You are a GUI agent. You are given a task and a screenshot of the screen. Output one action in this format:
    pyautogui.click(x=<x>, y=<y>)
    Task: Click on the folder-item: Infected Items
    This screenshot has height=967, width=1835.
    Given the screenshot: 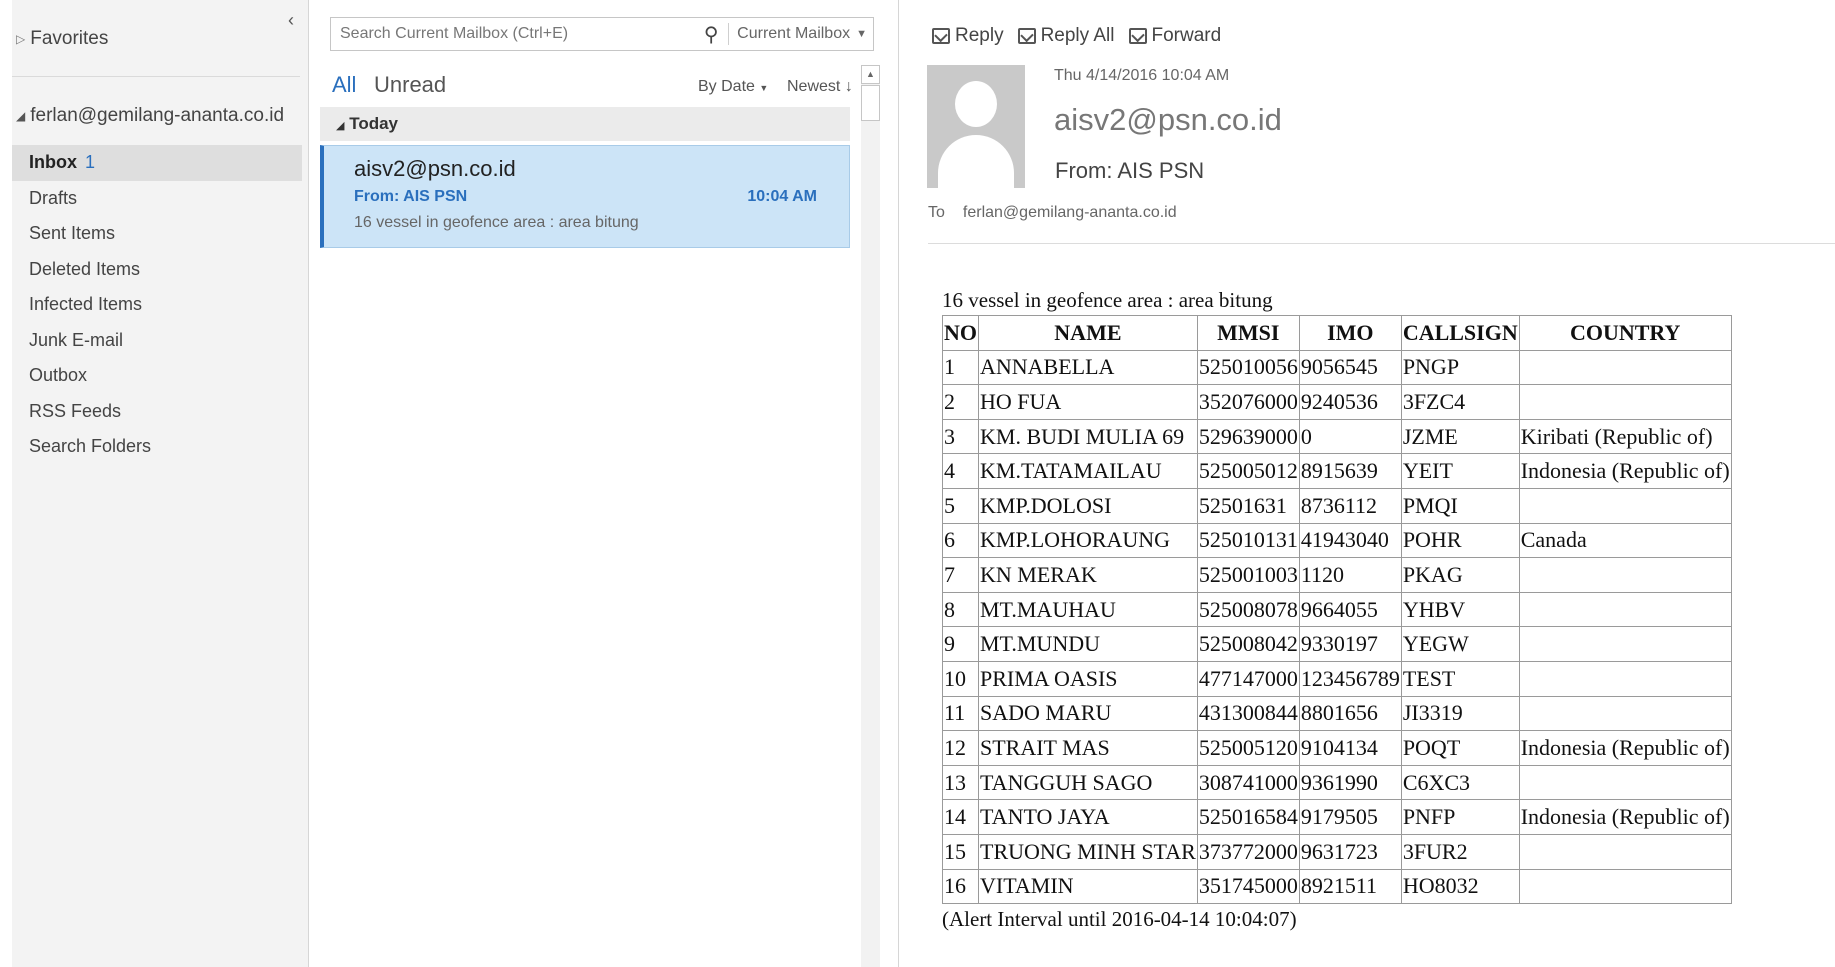 What is the action you would take?
    pyautogui.click(x=157, y=305)
    